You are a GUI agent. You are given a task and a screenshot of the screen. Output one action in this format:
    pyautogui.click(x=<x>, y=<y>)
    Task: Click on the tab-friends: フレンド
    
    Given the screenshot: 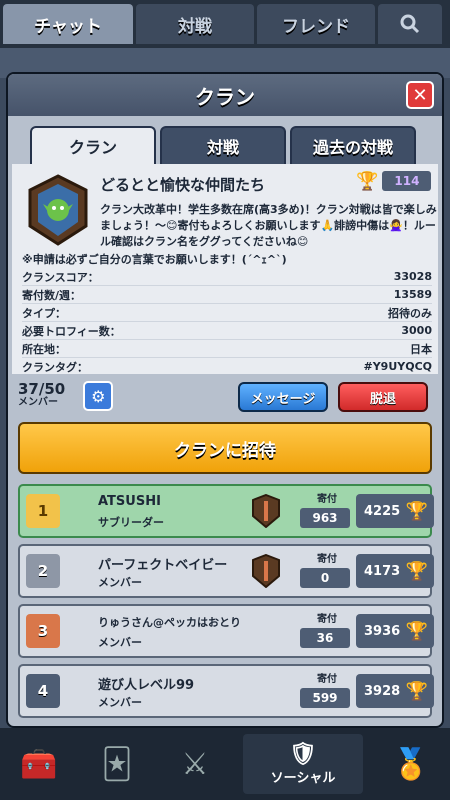 What is the action you would take?
    pyautogui.click(x=316, y=24)
    